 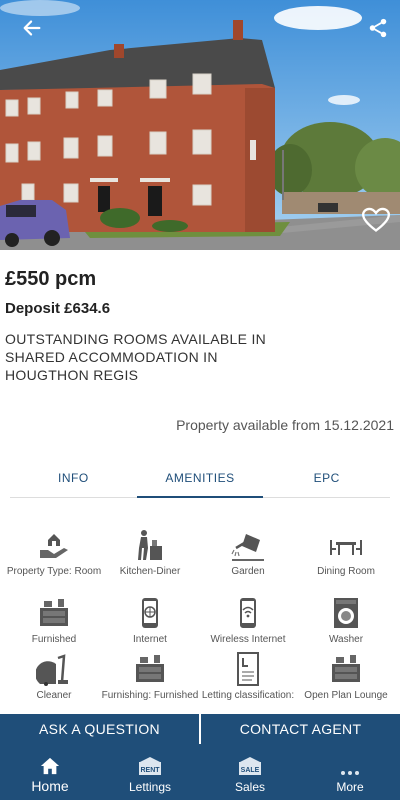 I want to click on nav-sales: SALE Sales, so click(x=250, y=772).